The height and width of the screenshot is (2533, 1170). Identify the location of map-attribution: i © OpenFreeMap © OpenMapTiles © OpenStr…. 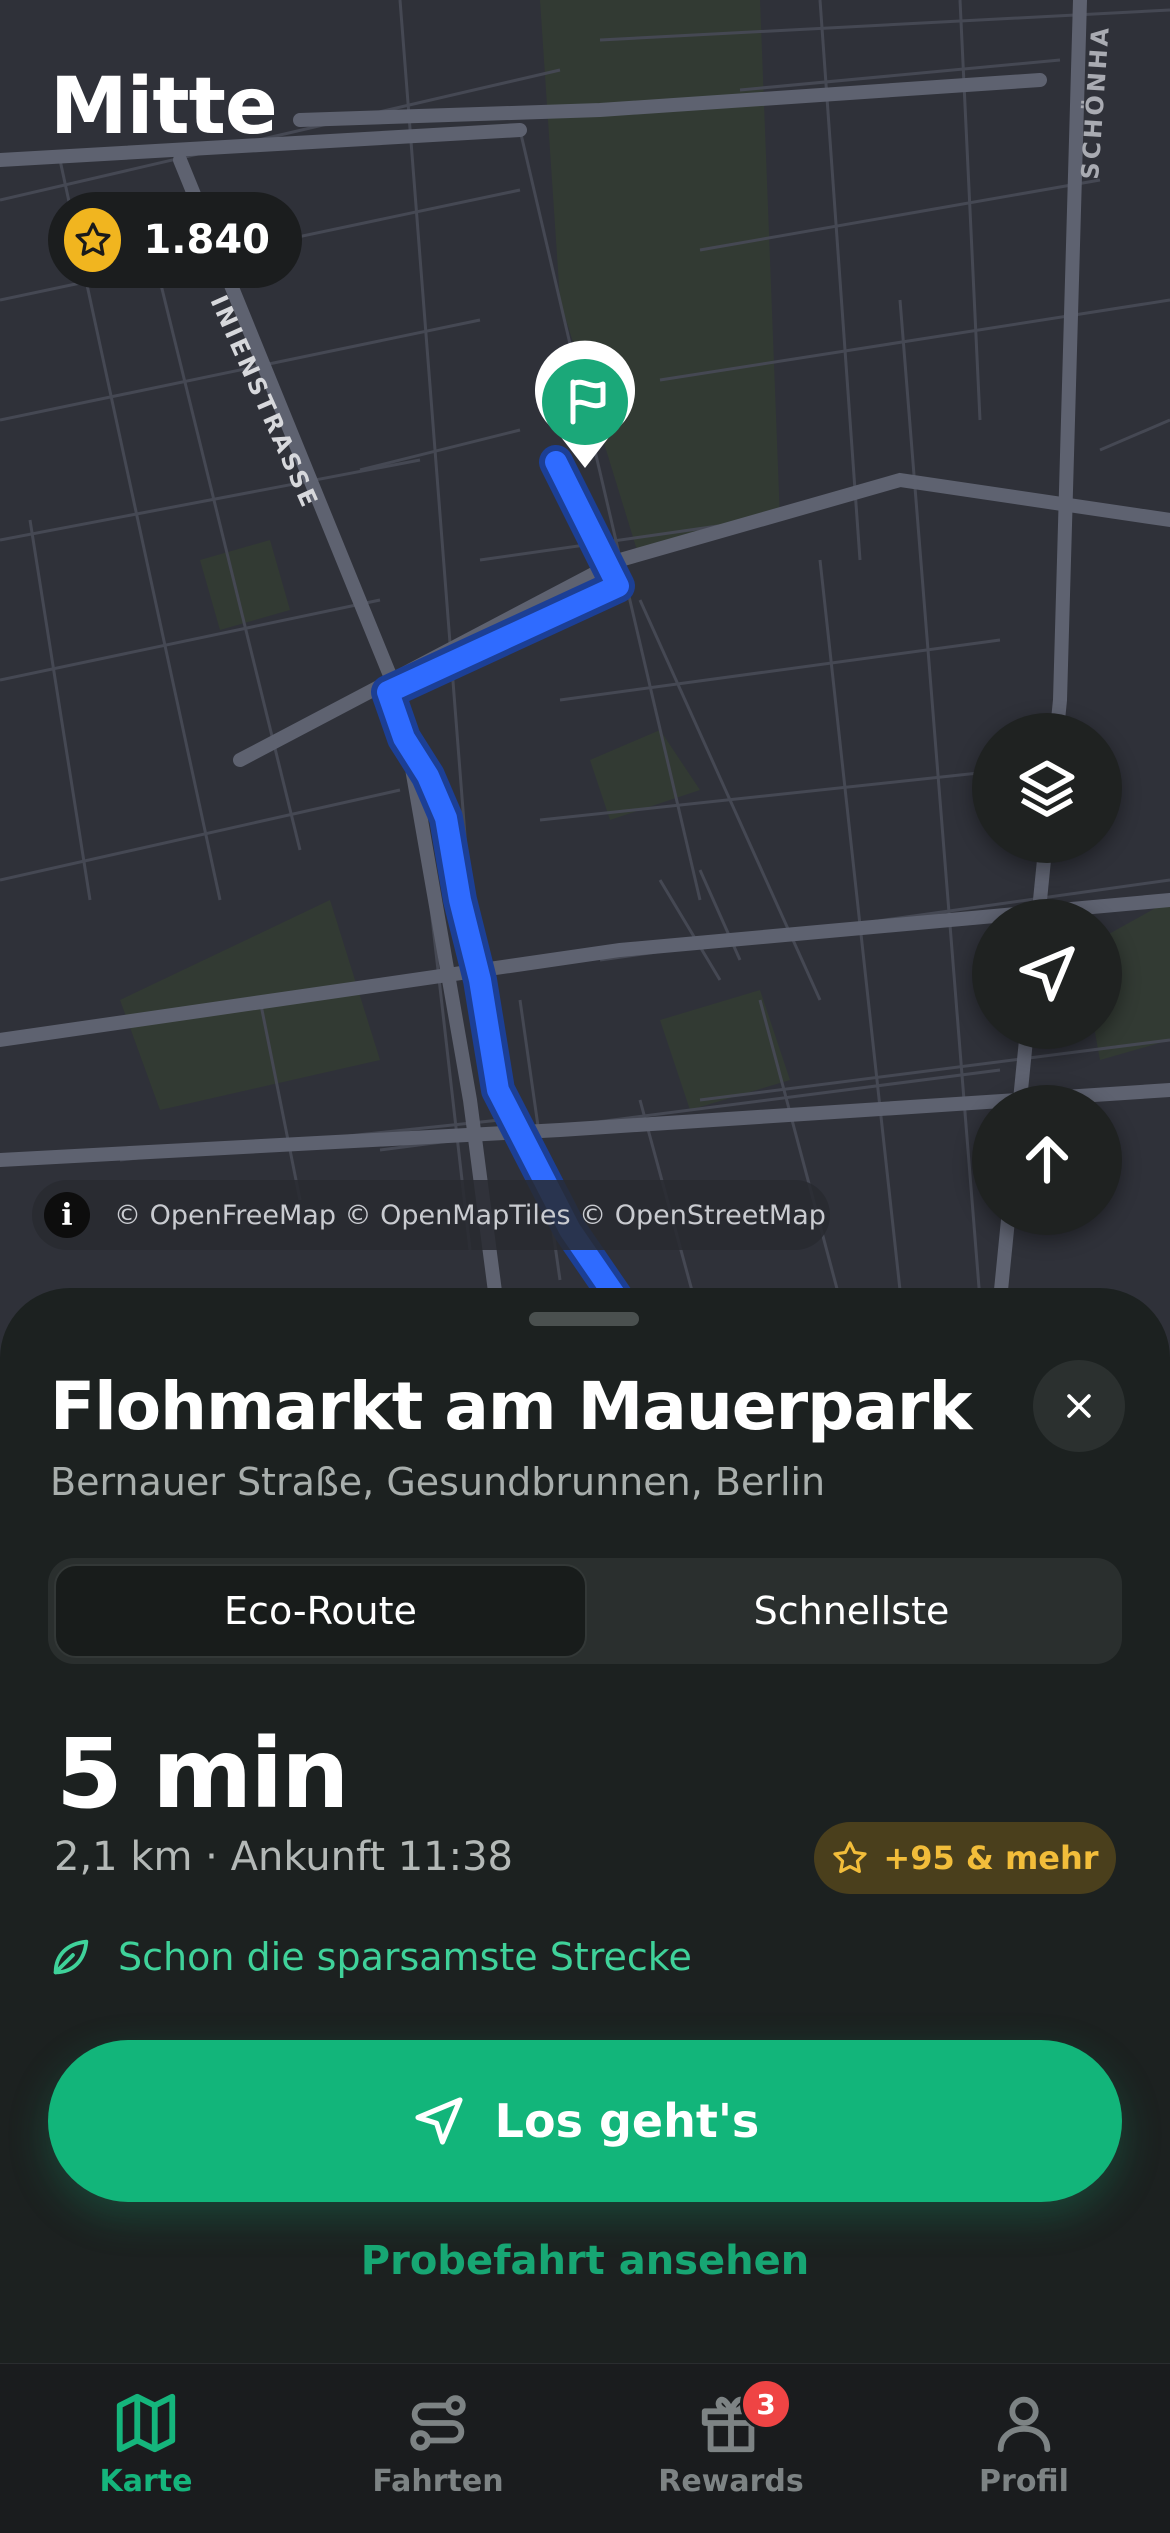
(431, 1215).